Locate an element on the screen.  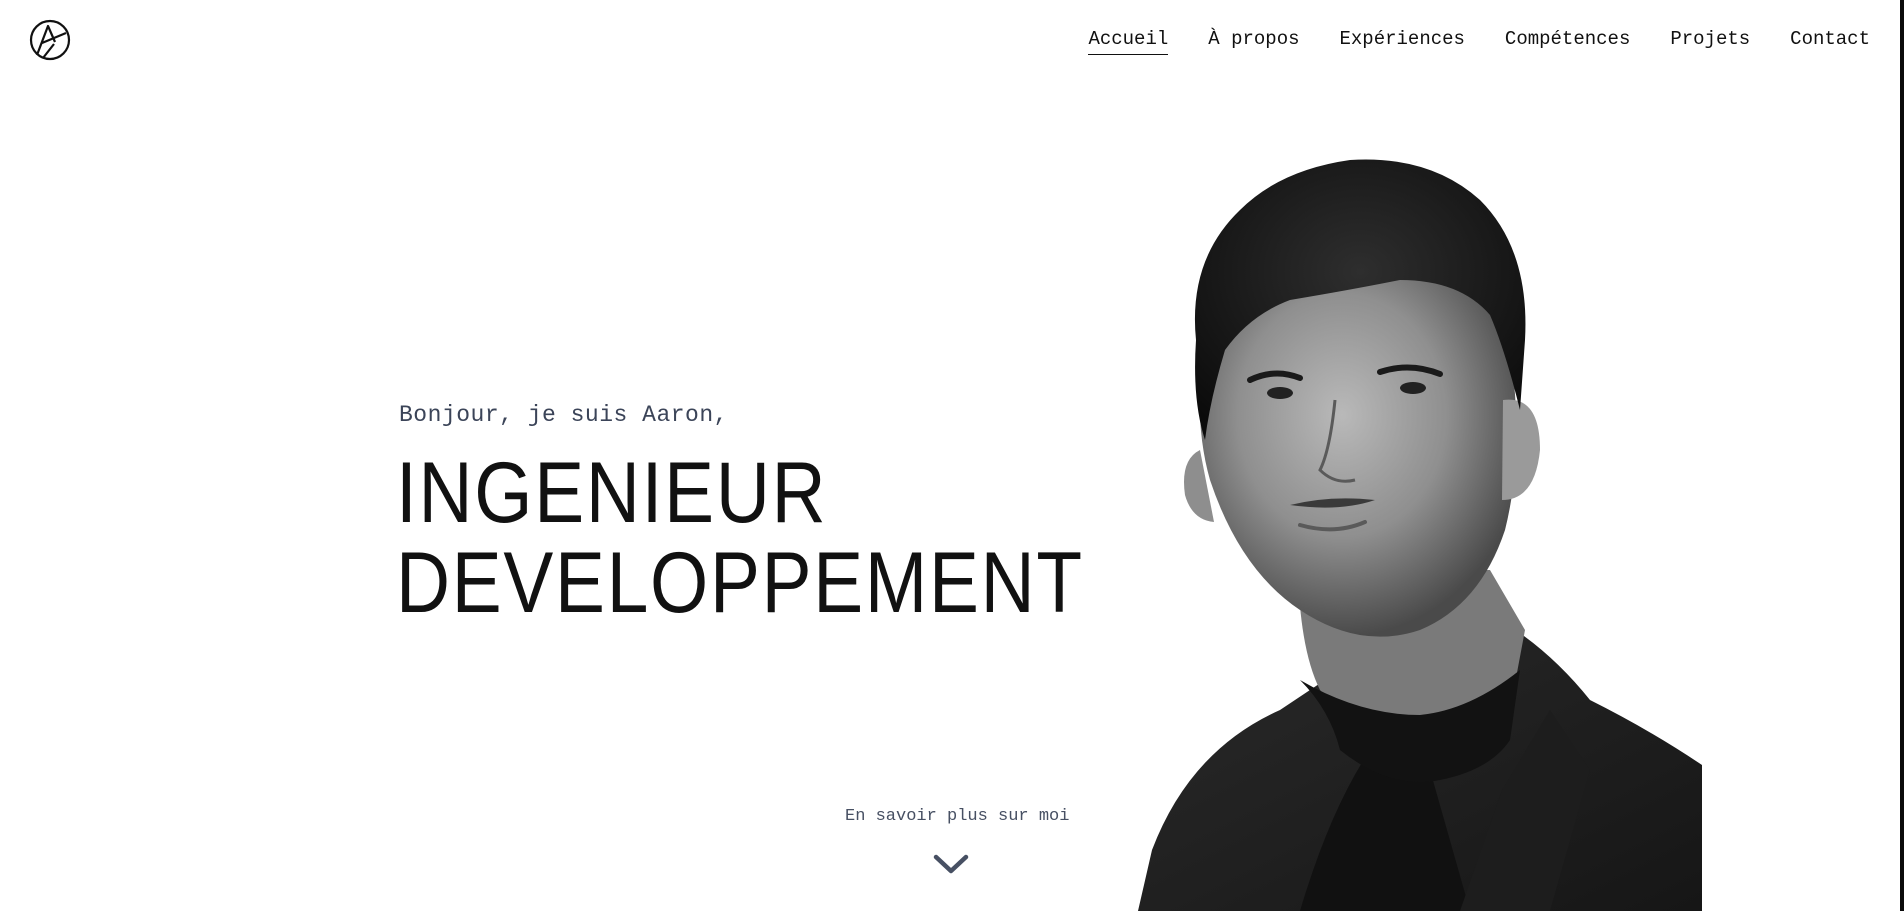
hero-title-line-2: DEVELOPPEMENT is located at coordinates (740, 583).